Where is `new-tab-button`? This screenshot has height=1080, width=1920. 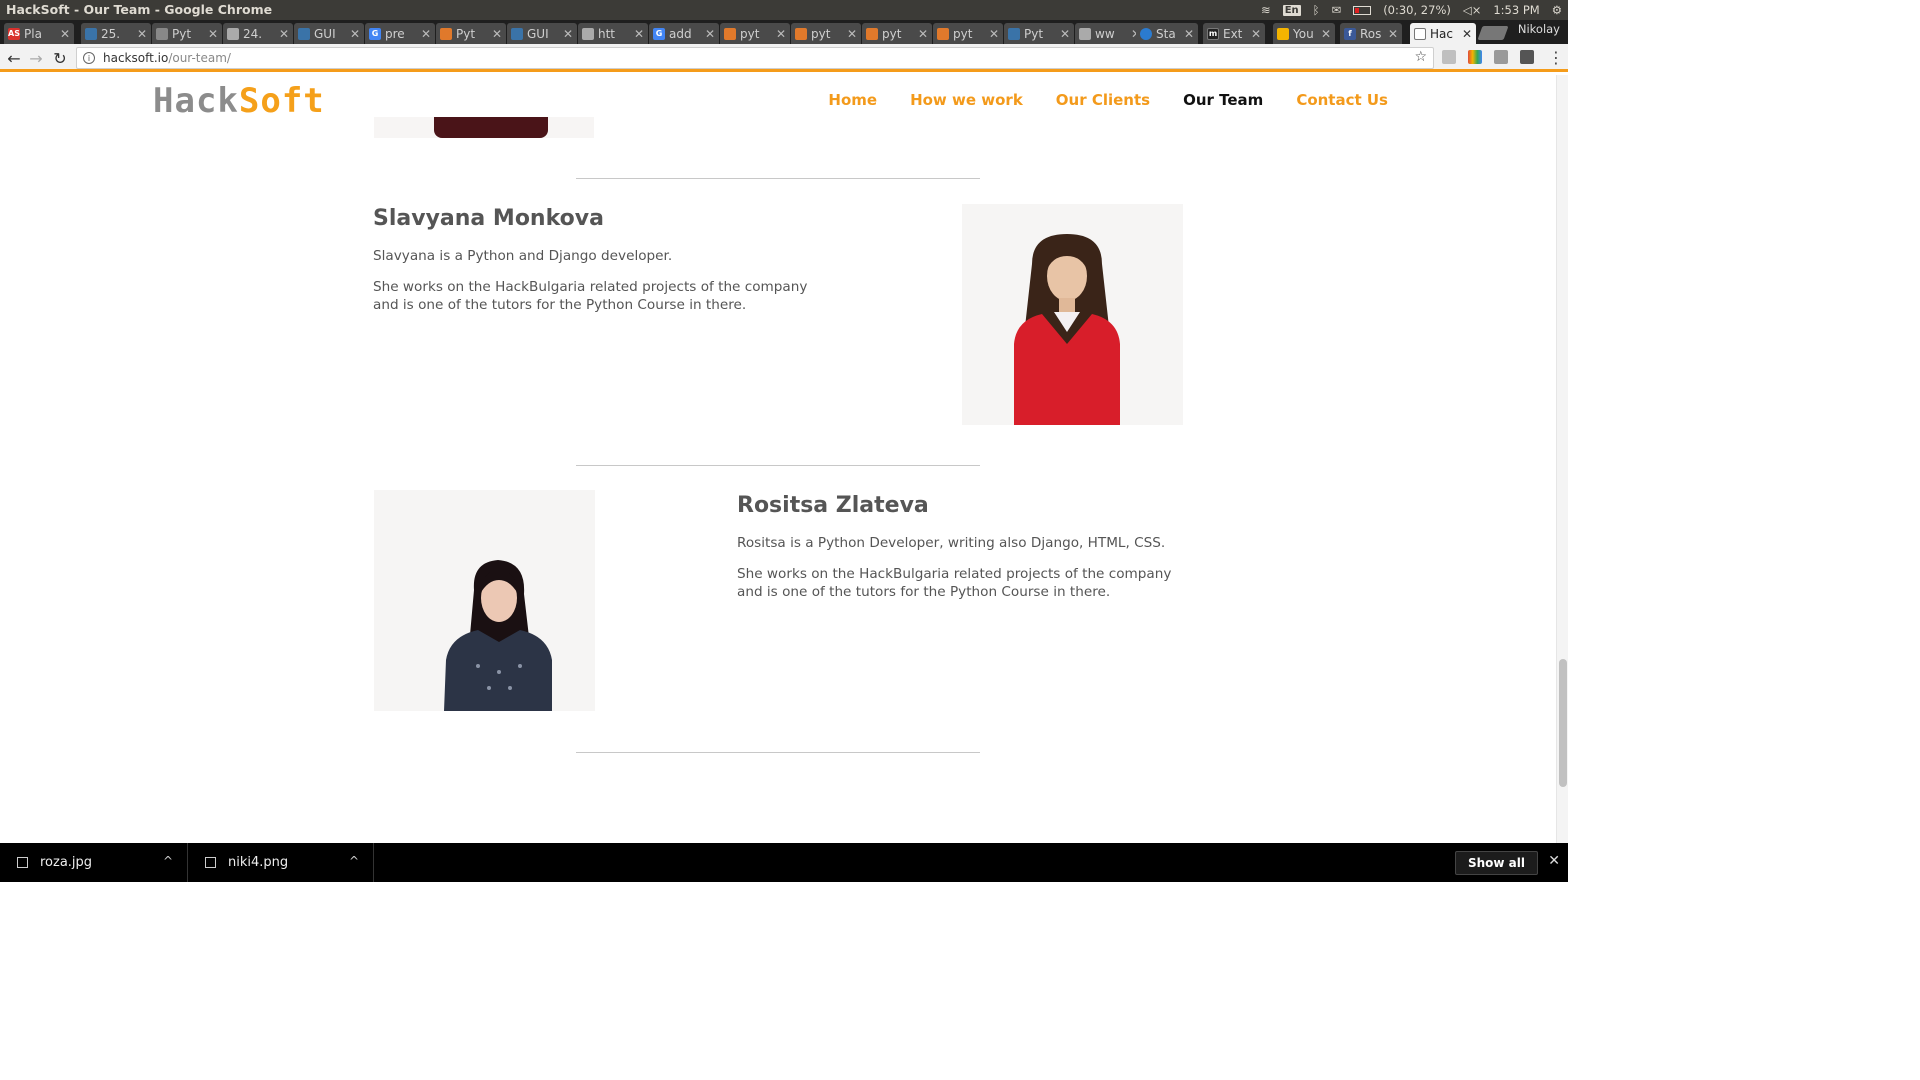 new-tab-button is located at coordinates (1493, 33).